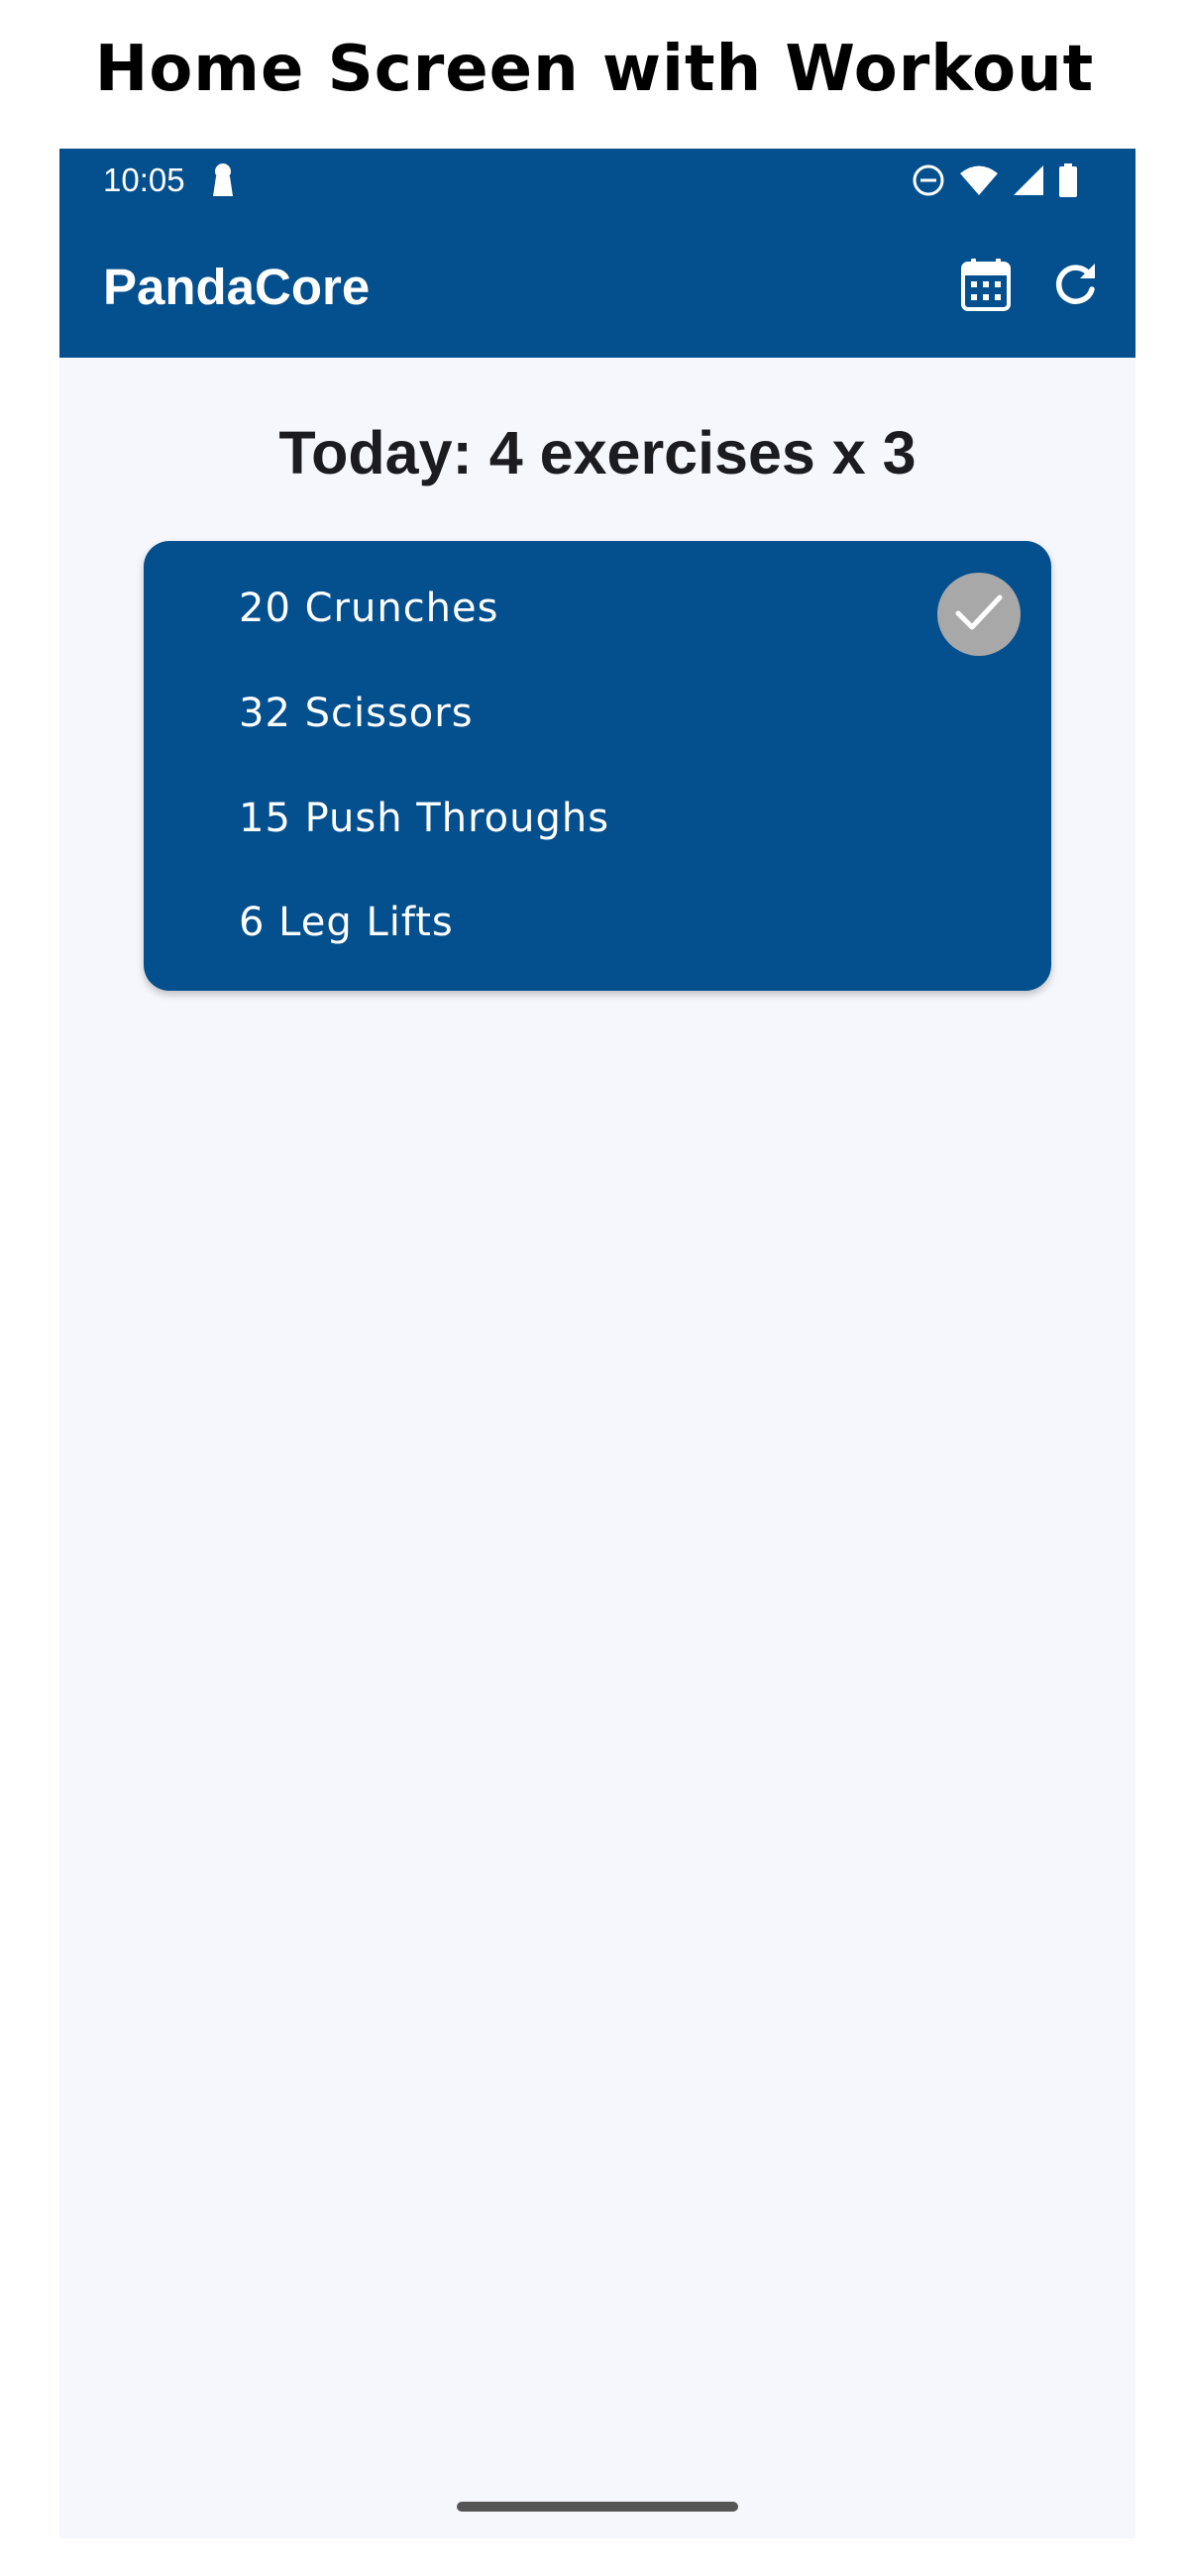 The image size is (1189, 2576). I want to click on exercise-item: 32 Scissors, so click(356, 714).